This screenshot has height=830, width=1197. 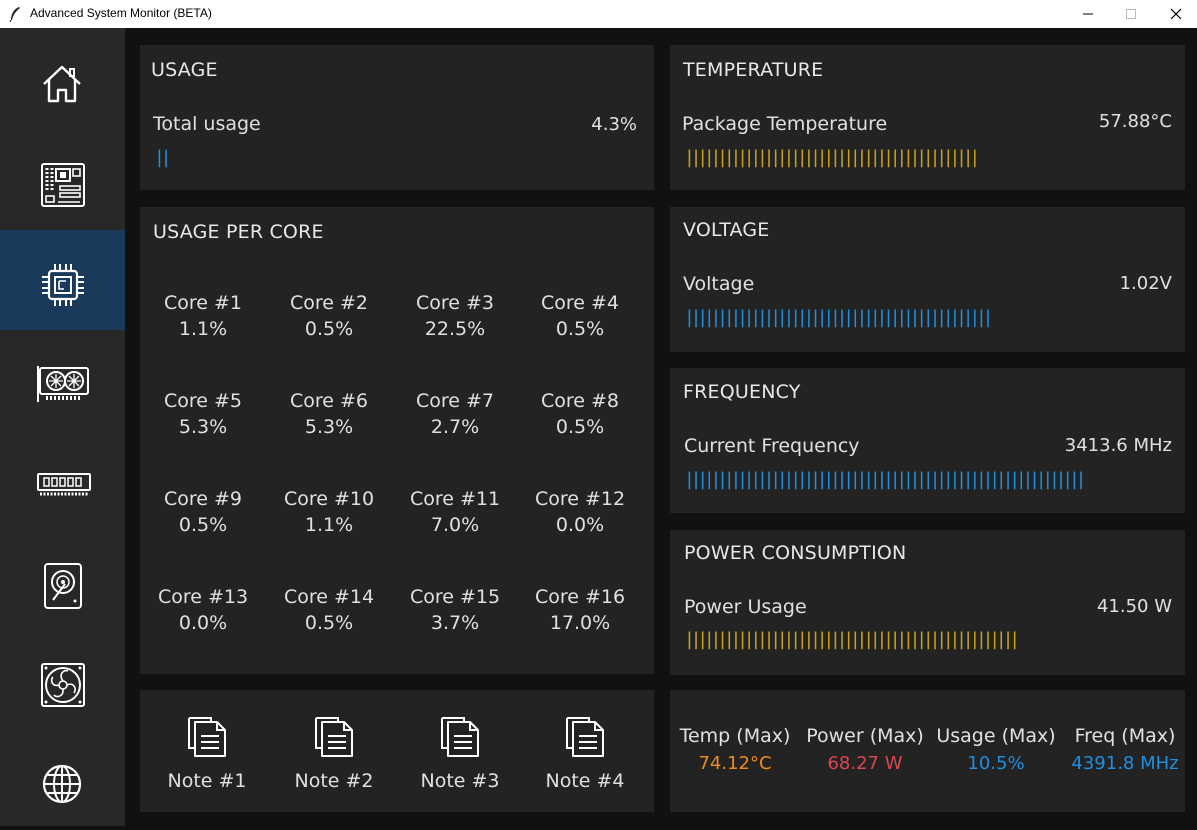 What do you see at coordinates (455, 525) in the screenshot?
I see `core-usage-value: 7.0%` at bounding box center [455, 525].